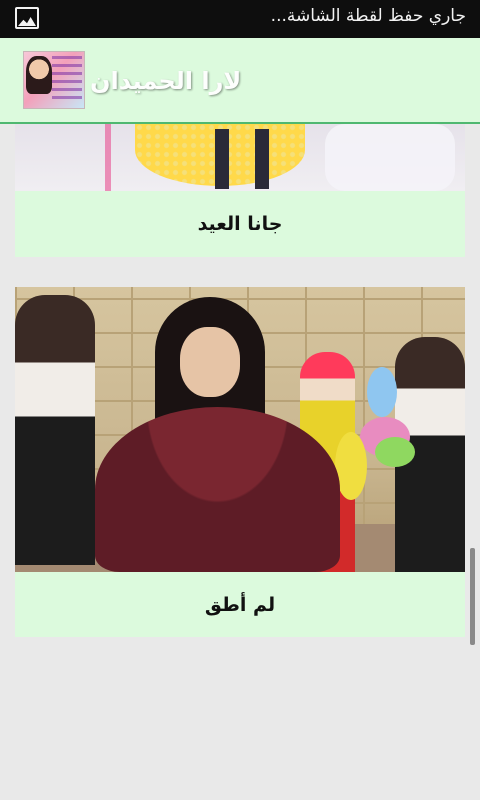 This screenshot has width=480, height=800. What do you see at coordinates (240, 157) in the screenshot?
I see `video-thumbnail` at bounding box center [240, 157].